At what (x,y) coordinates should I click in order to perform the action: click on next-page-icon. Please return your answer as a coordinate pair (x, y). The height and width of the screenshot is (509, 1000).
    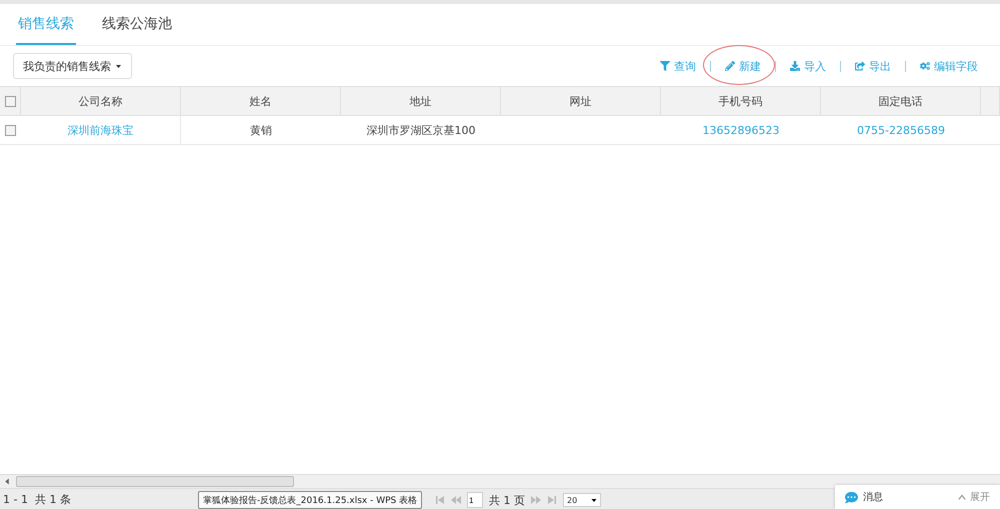
    Looking at the image, I should click on (536, 500).